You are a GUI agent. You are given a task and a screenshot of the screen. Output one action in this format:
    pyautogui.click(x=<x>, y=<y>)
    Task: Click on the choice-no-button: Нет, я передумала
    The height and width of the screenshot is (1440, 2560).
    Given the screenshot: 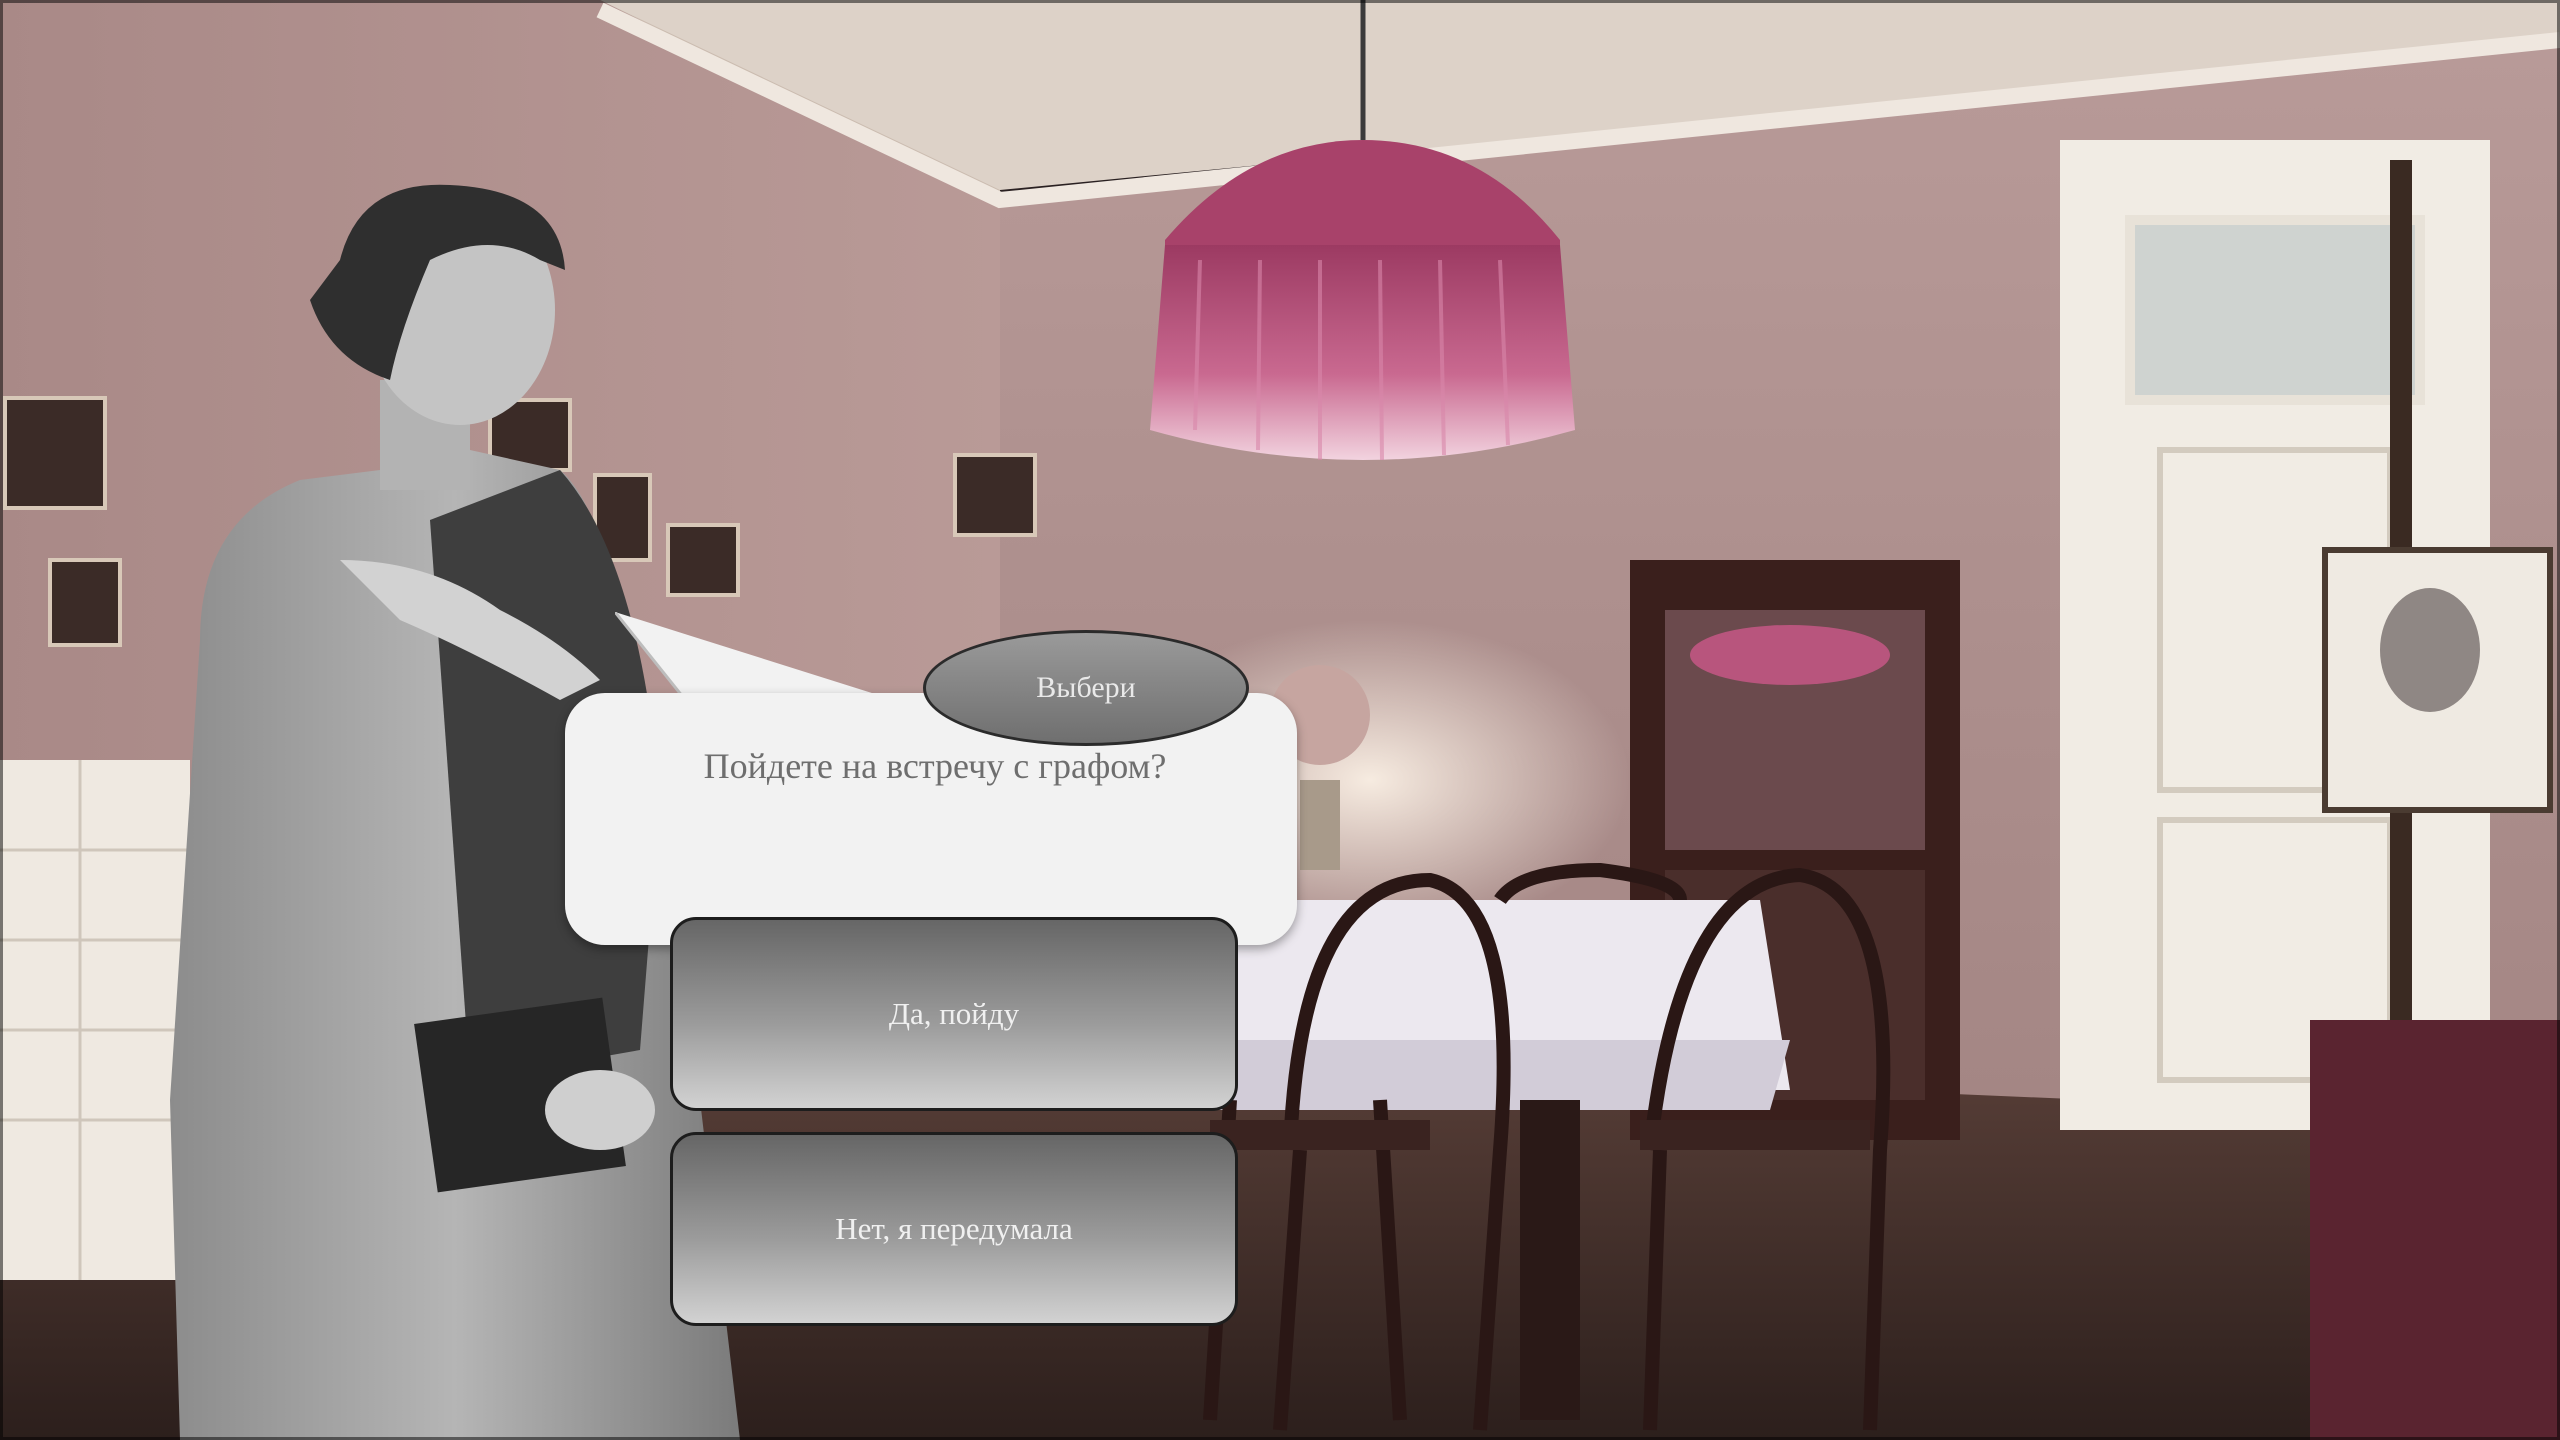 What is the action you would take?
    pyautogui.click(x=954, y=1229)
    